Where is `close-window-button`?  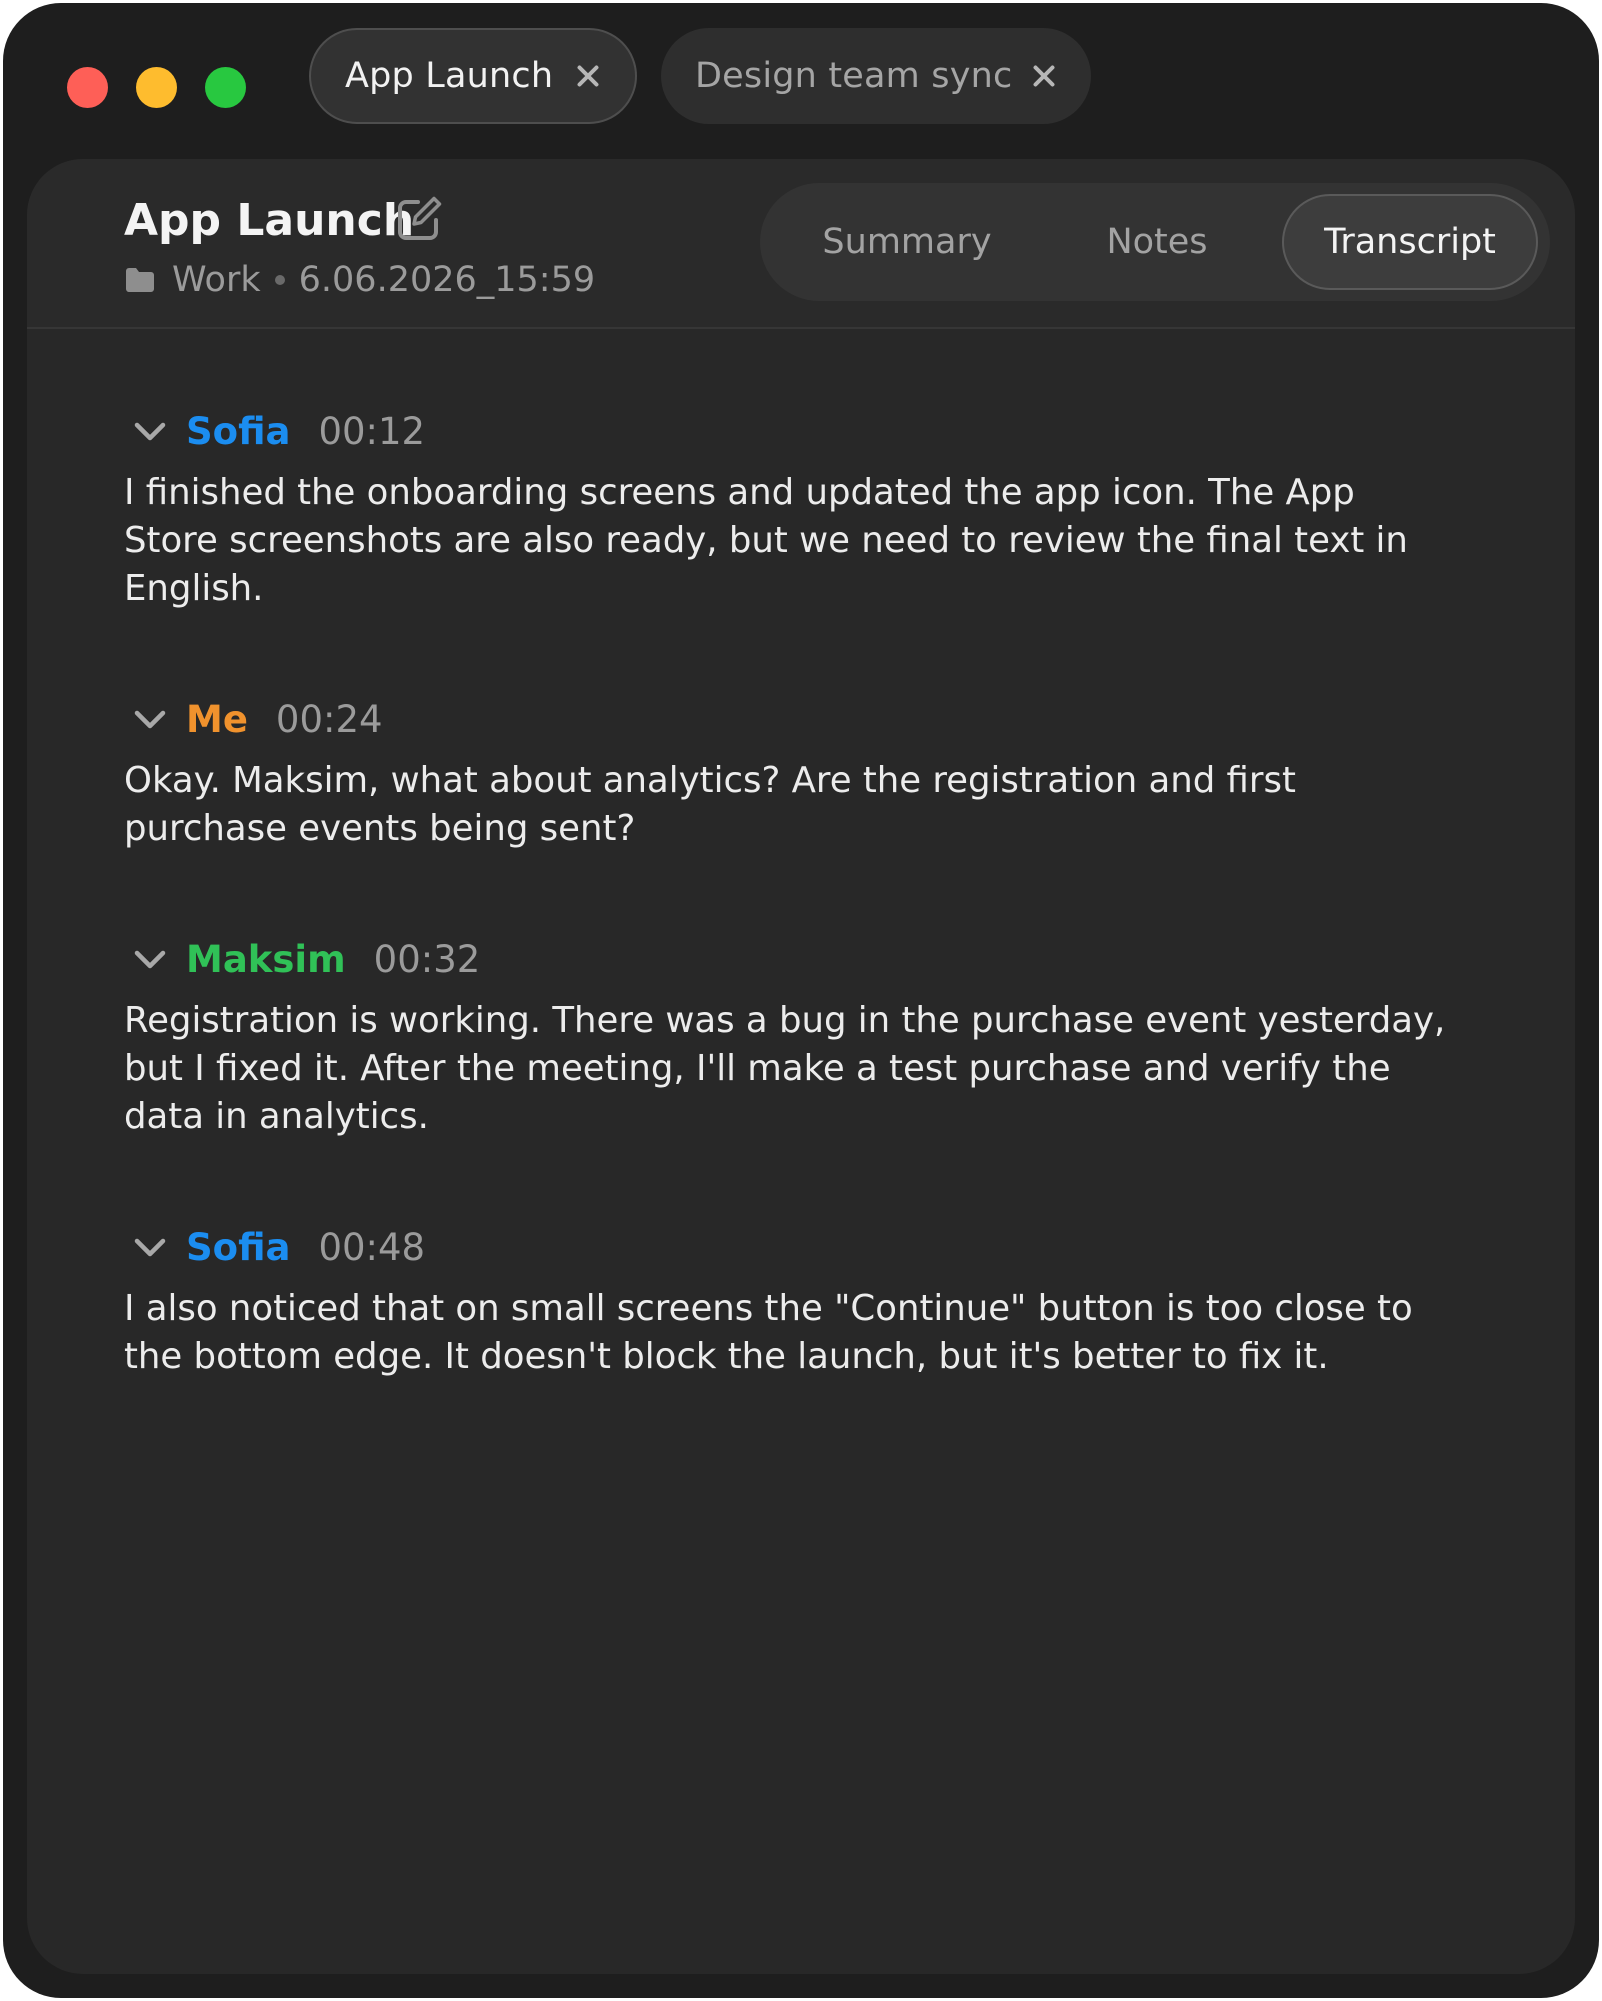
close-window-button is located at coordinates (87, 87).